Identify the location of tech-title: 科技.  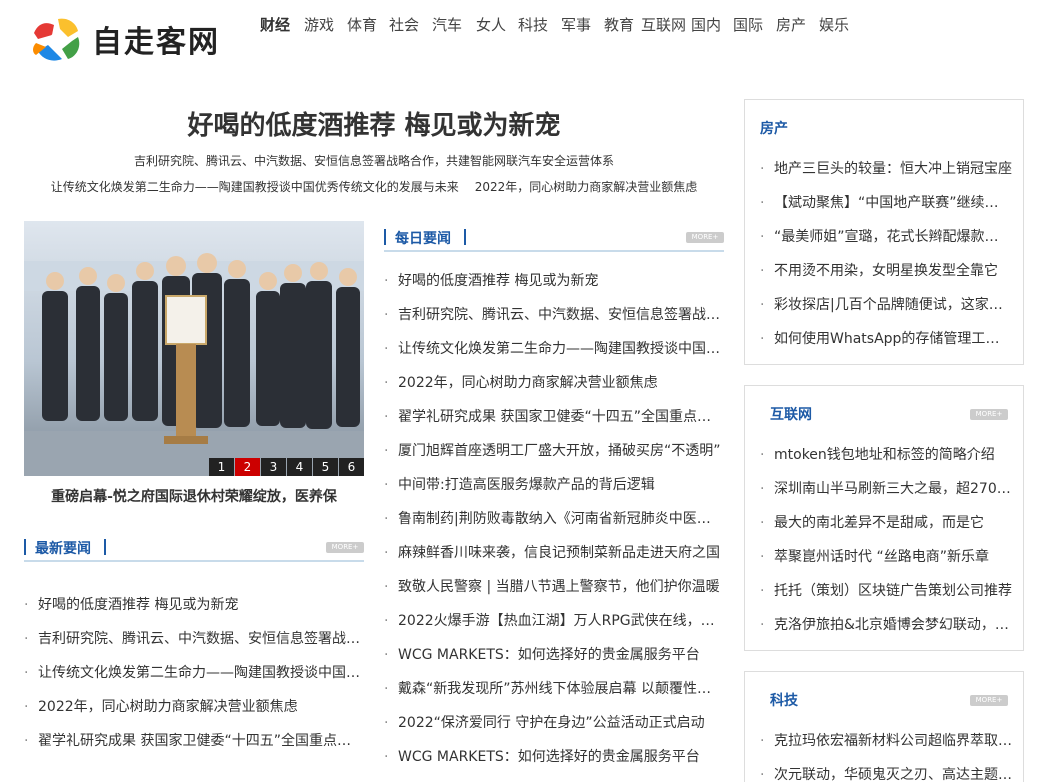
(784, 700).